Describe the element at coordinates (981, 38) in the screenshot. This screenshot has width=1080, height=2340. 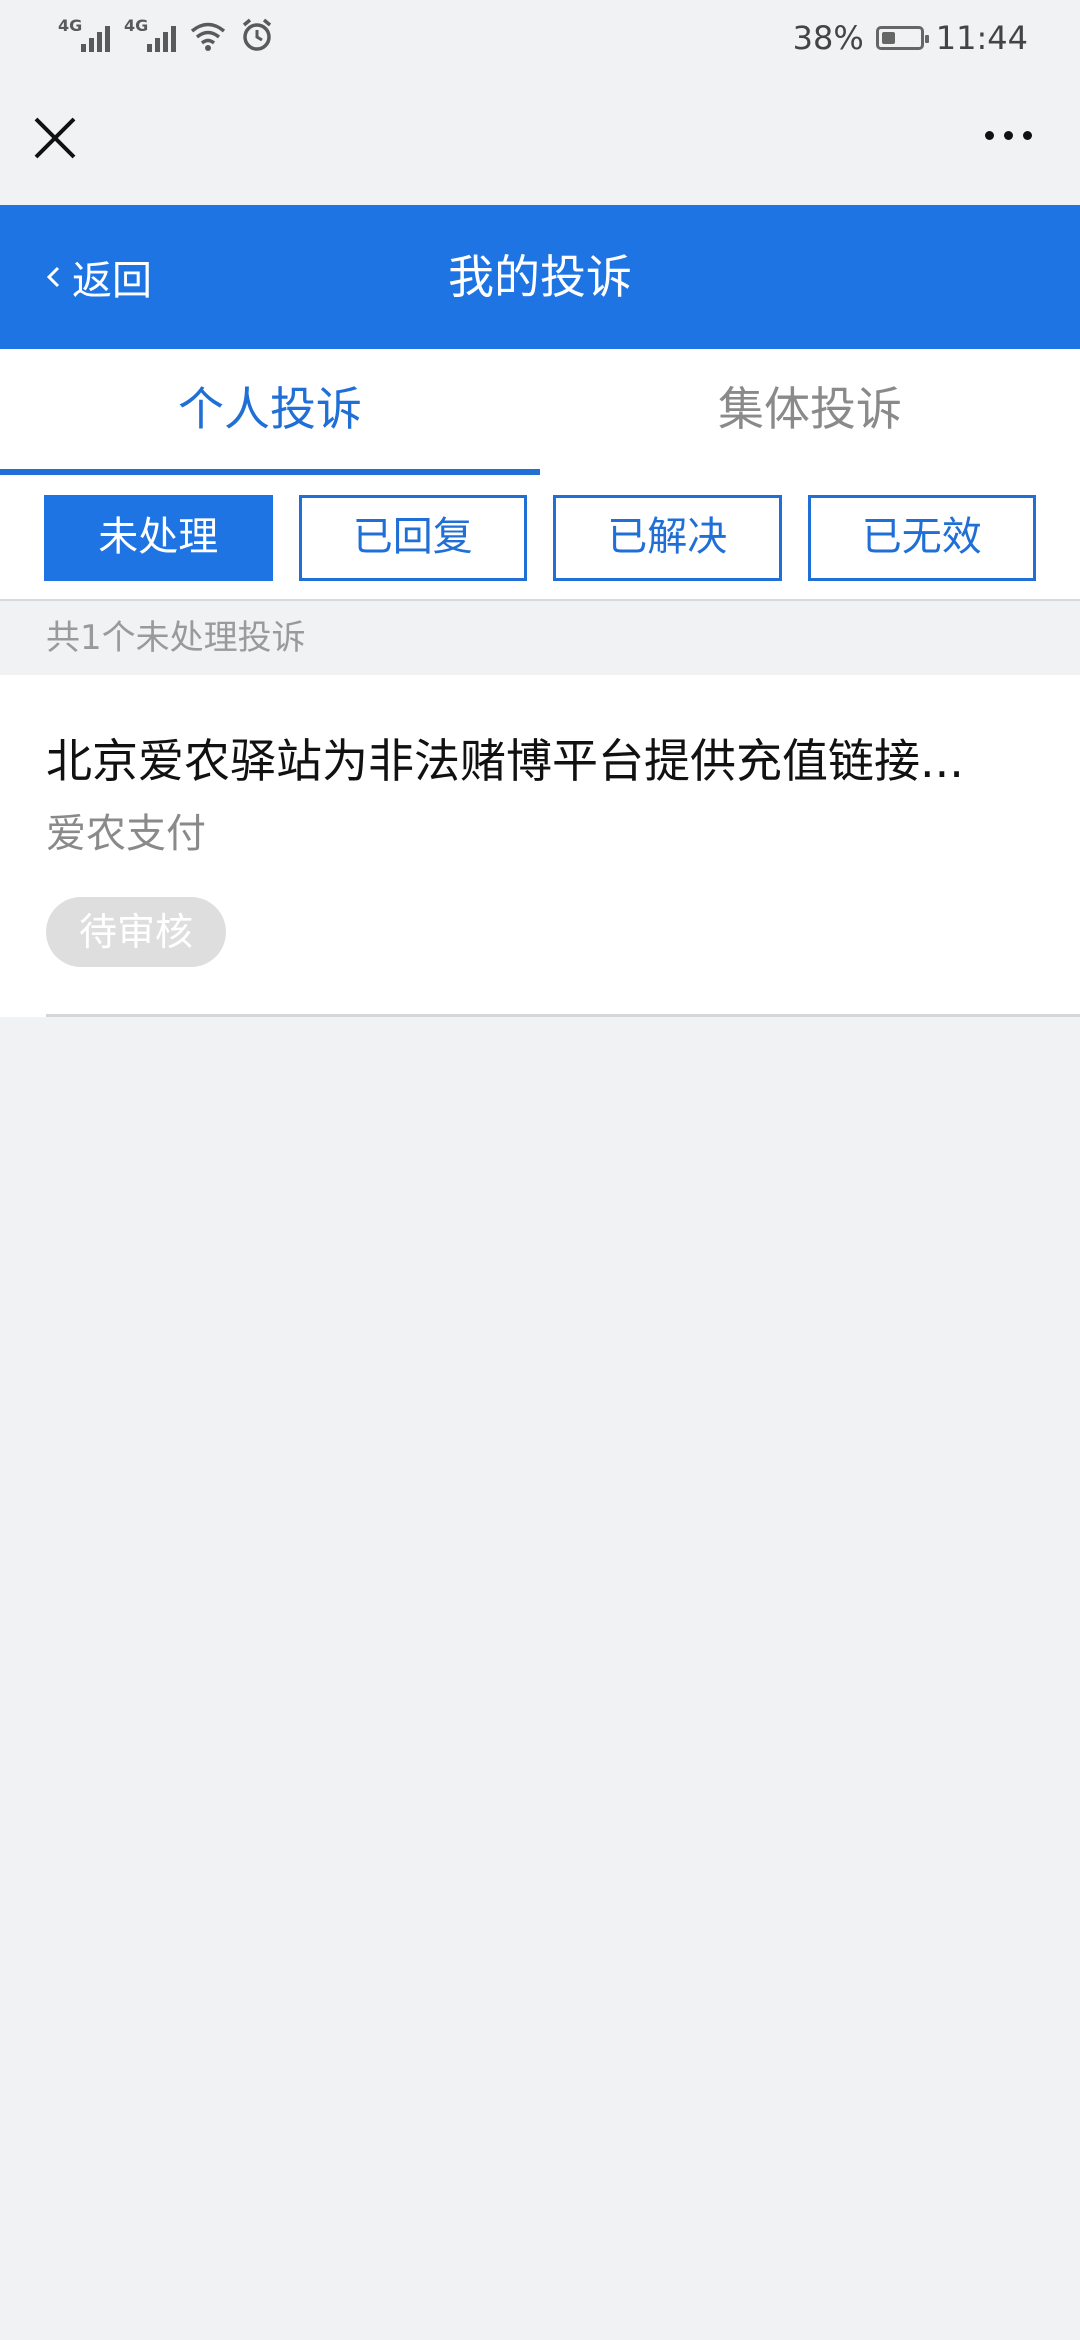
I see `clock-time: 11:44` at that location.